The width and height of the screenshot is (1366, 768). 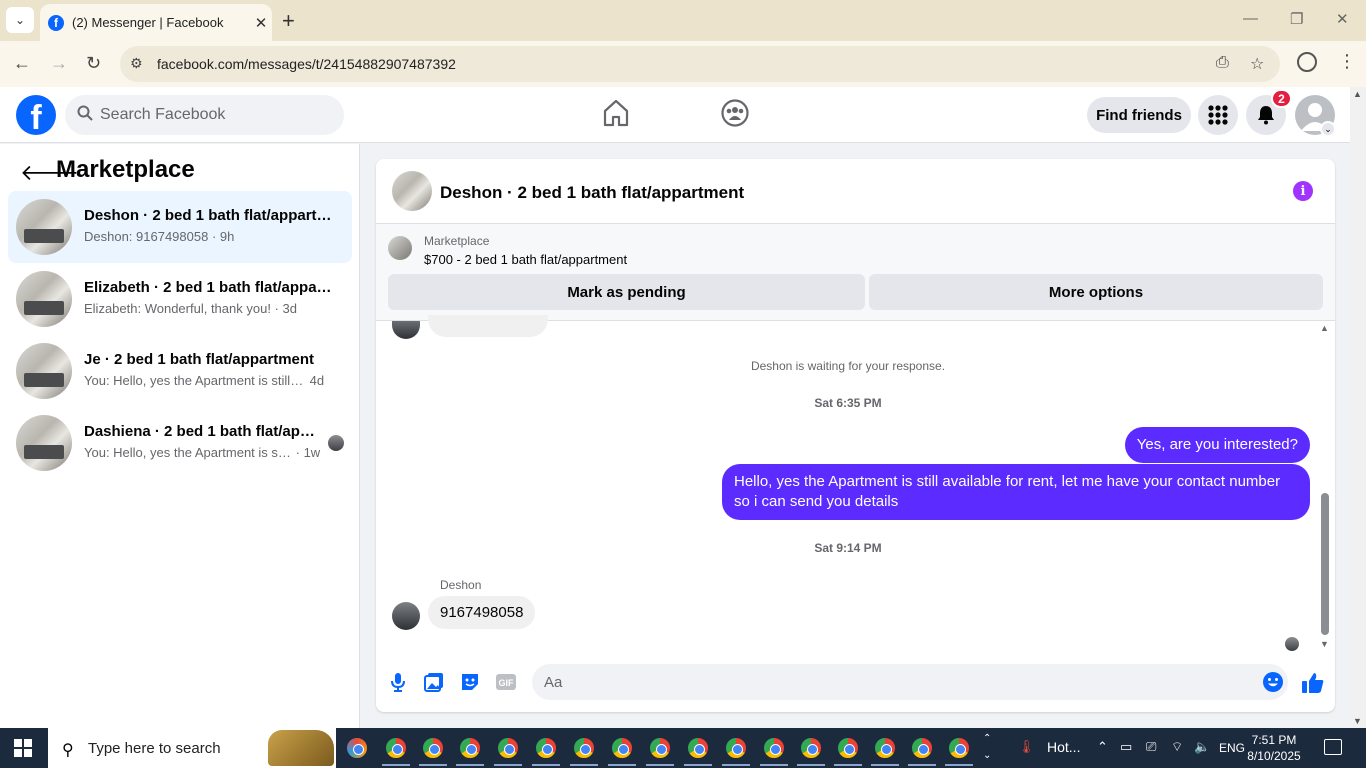 What do you see at coordinates (482, 612) in the screenshot?
I see `incoming-message: 9167498058` at bounding box center [482, 612].